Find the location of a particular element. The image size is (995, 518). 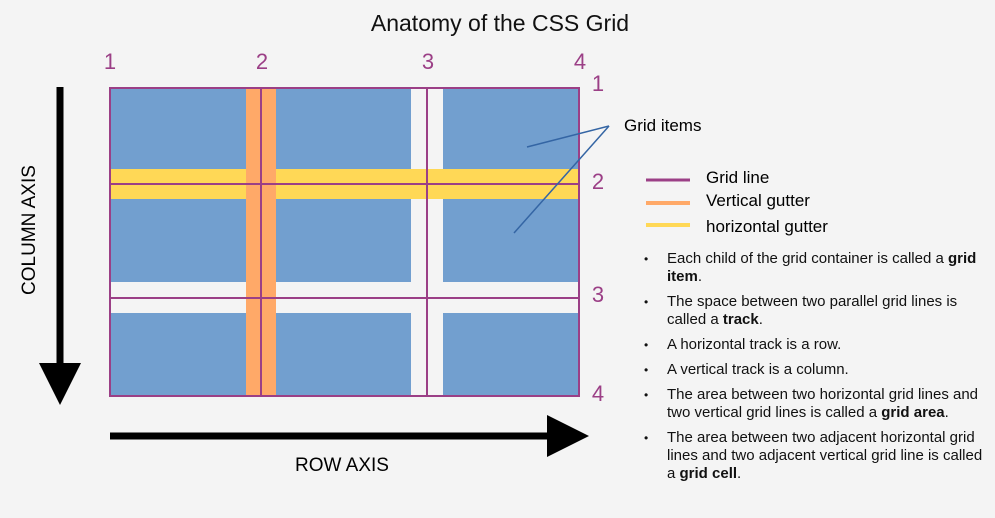

row-line-number: 2 is located at coordinates (598, 181).